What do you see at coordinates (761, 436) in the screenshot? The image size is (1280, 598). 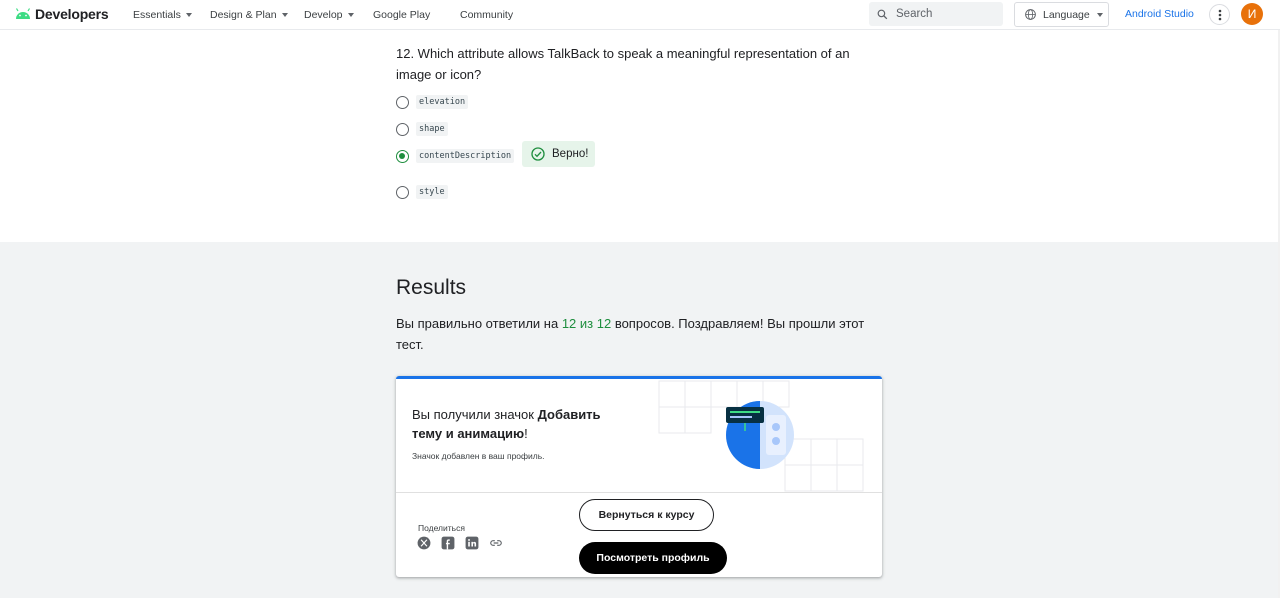 I see `badge-illustration` at bounding box center [761, 436].